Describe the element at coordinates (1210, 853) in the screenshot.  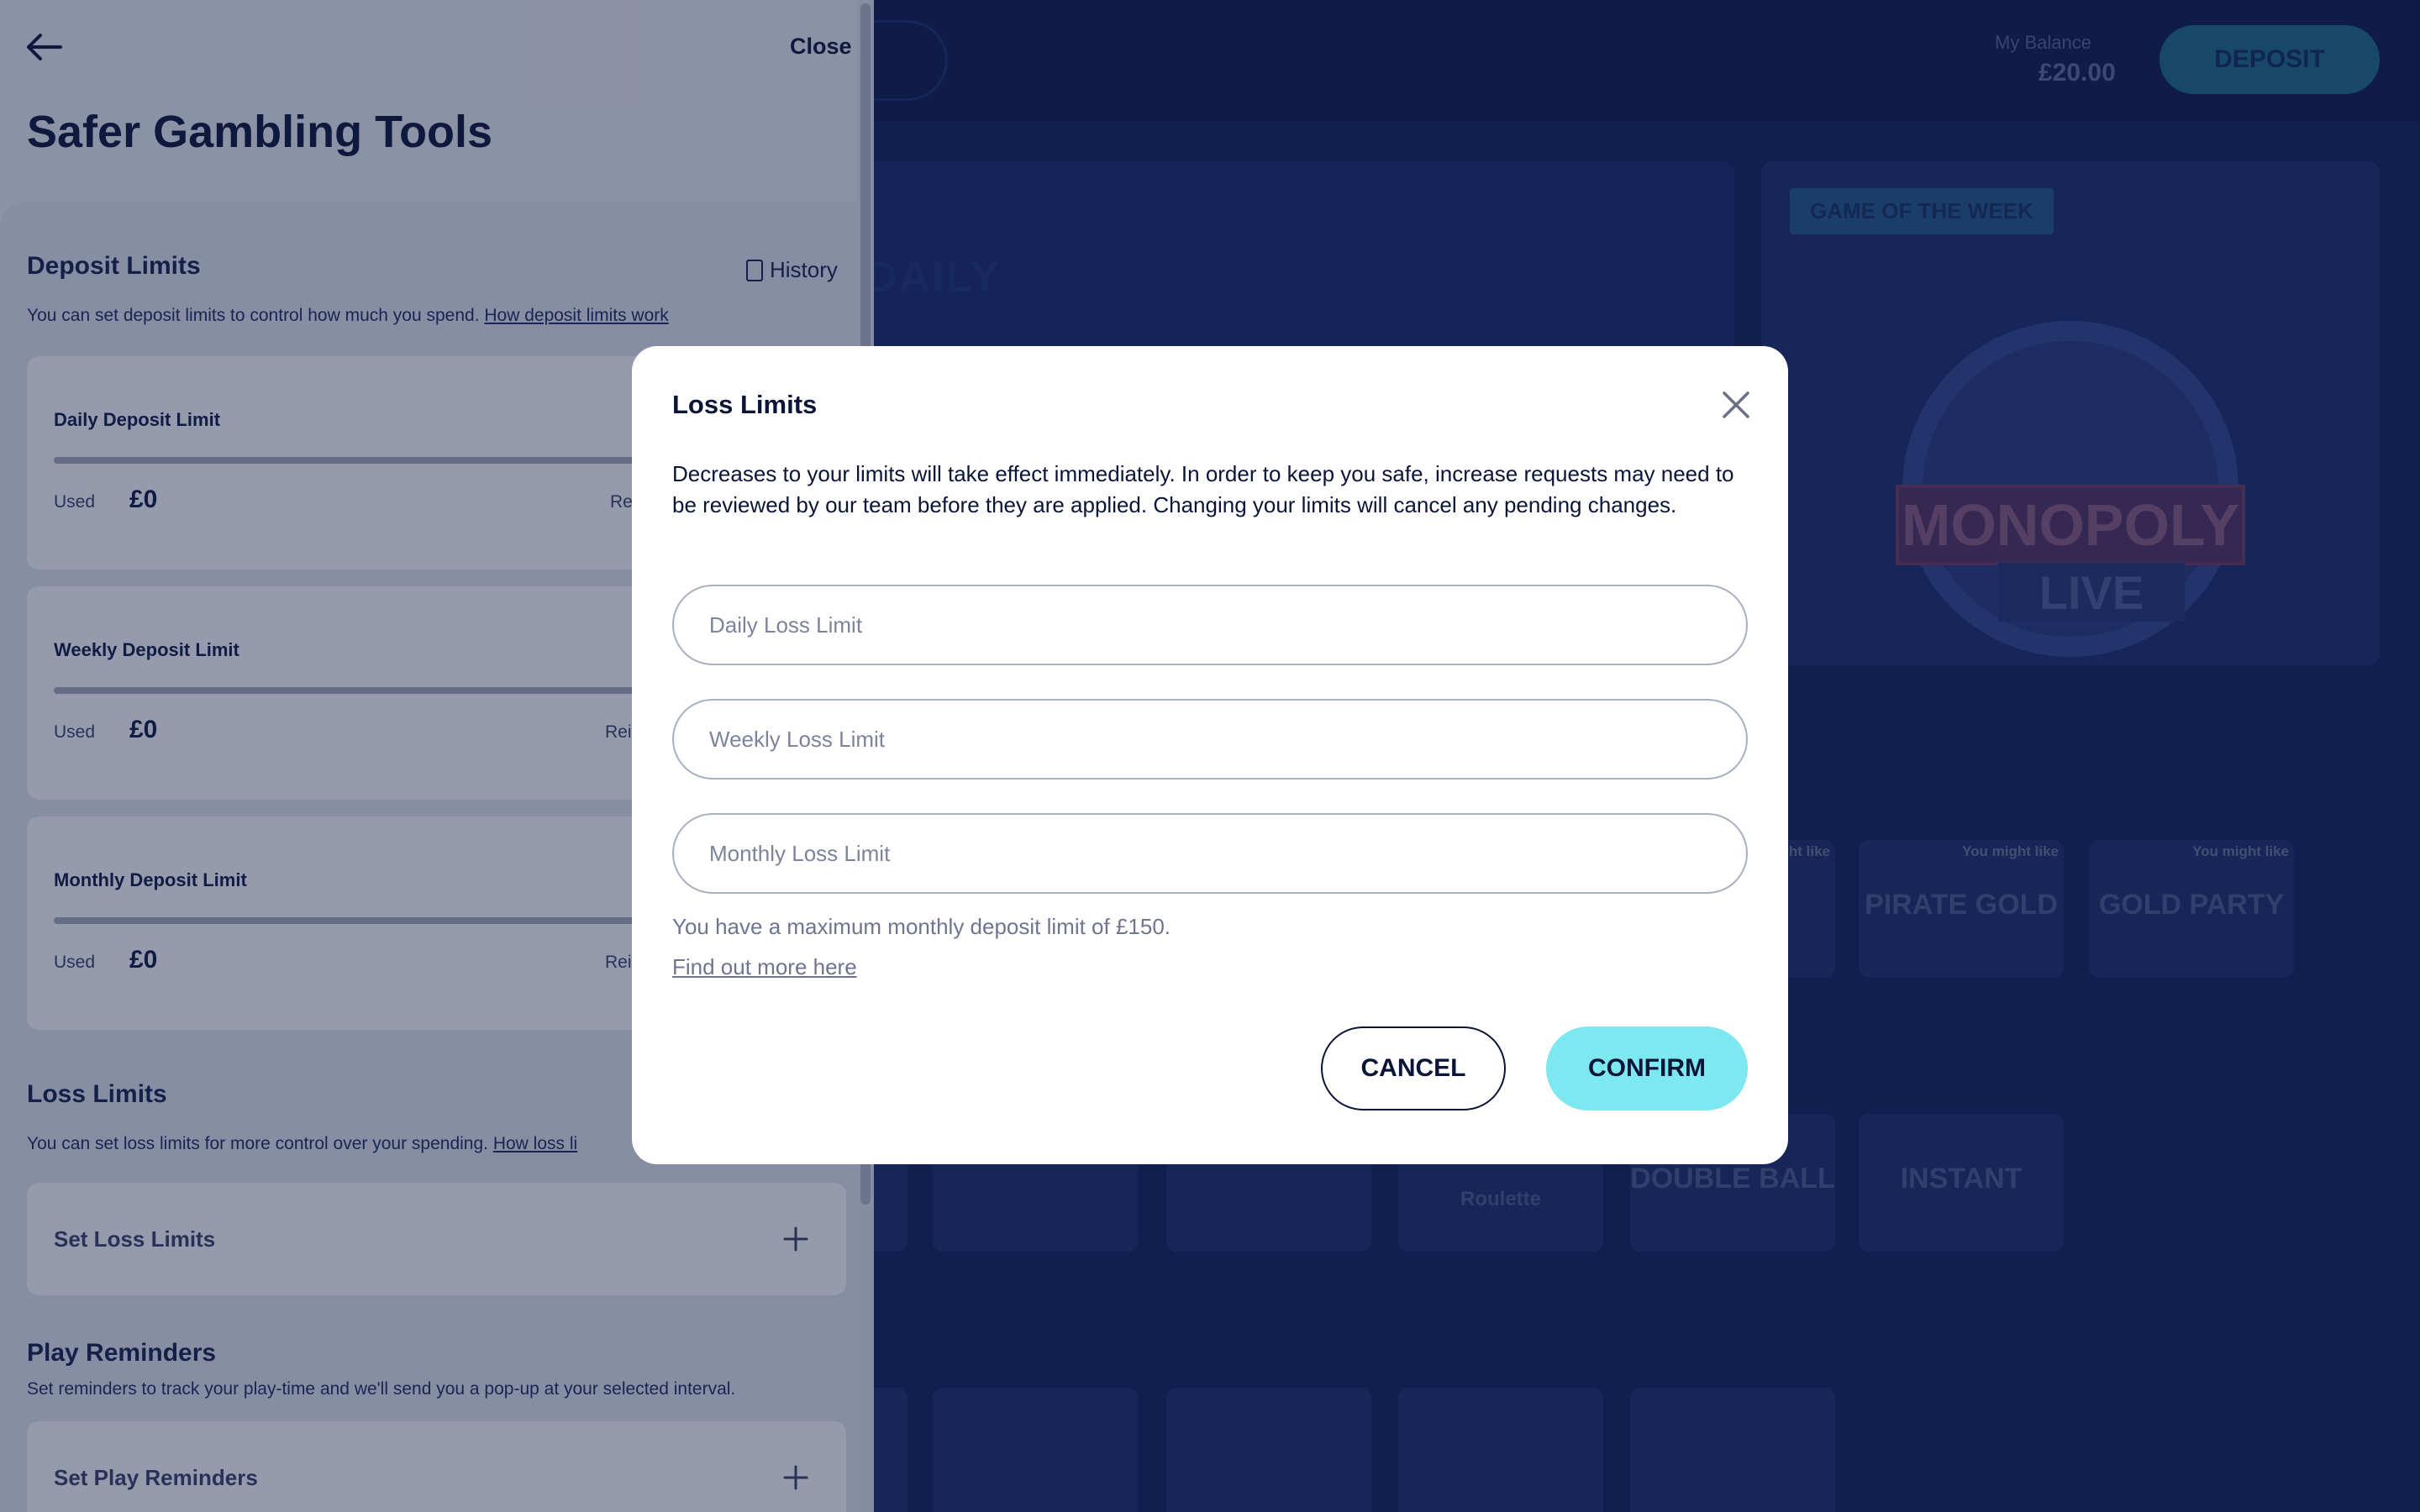
I see `monthly-loss-limit-input` at that location.